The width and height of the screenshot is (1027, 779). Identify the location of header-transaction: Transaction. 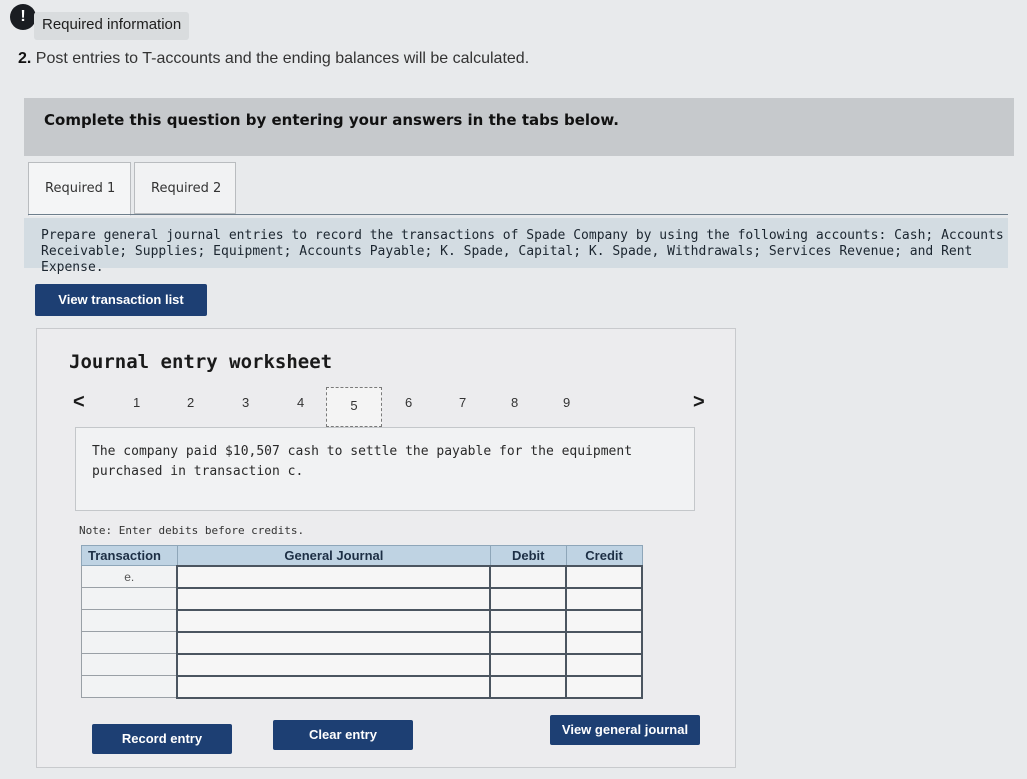
(129, 555).